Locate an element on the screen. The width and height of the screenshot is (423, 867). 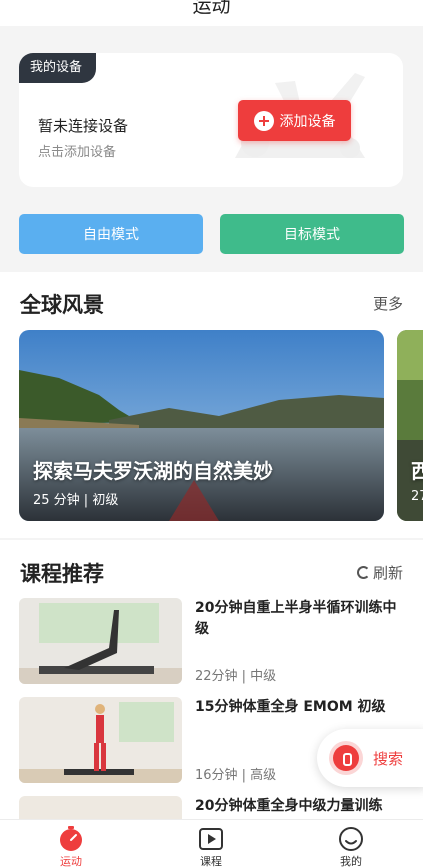
scenery-title: 全球风景 is located at coordinates (62, 305).